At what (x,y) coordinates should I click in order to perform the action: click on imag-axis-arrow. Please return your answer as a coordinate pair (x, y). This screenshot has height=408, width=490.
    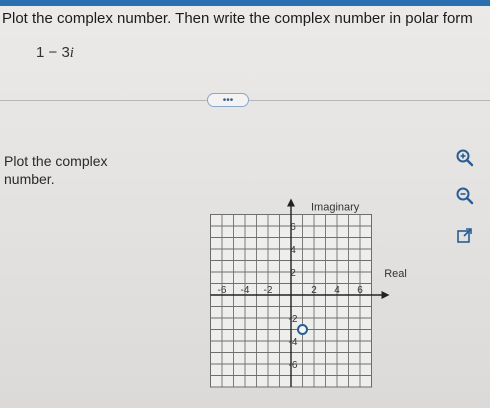
    Looking at the image, I should click on (291, 202).